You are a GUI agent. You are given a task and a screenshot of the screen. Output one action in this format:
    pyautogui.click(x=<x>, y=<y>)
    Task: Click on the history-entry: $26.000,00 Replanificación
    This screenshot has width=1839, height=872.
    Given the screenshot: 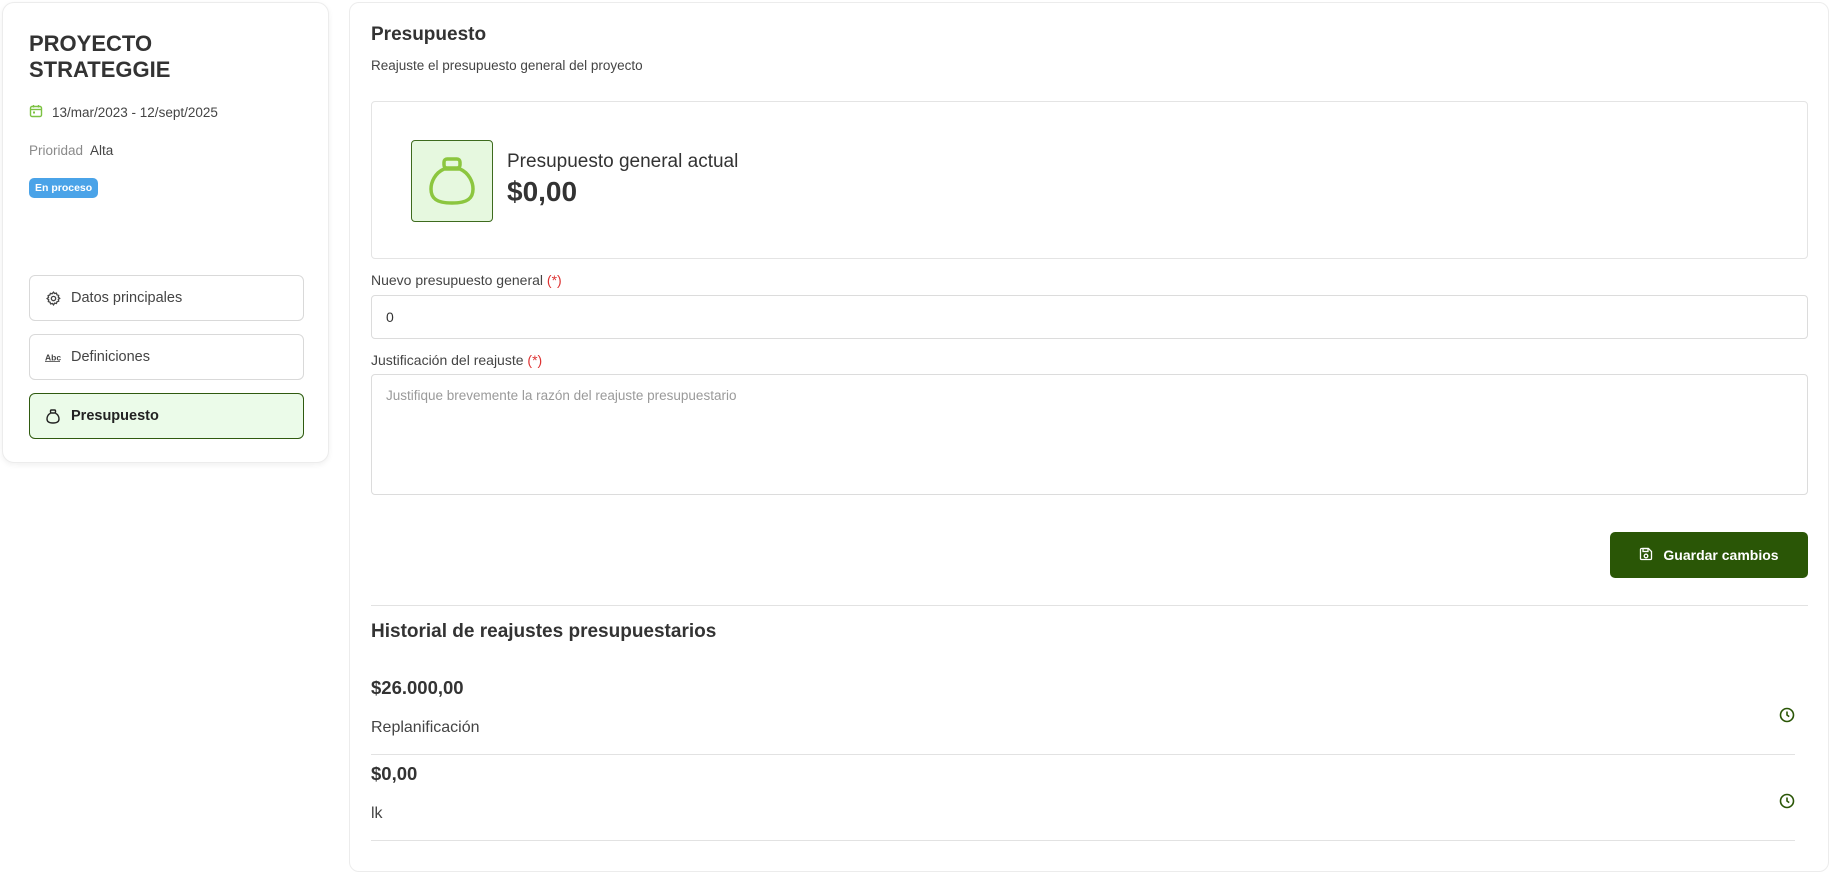 What is the action you would take?
    pyautogui.click(x=1083, y=712)
    